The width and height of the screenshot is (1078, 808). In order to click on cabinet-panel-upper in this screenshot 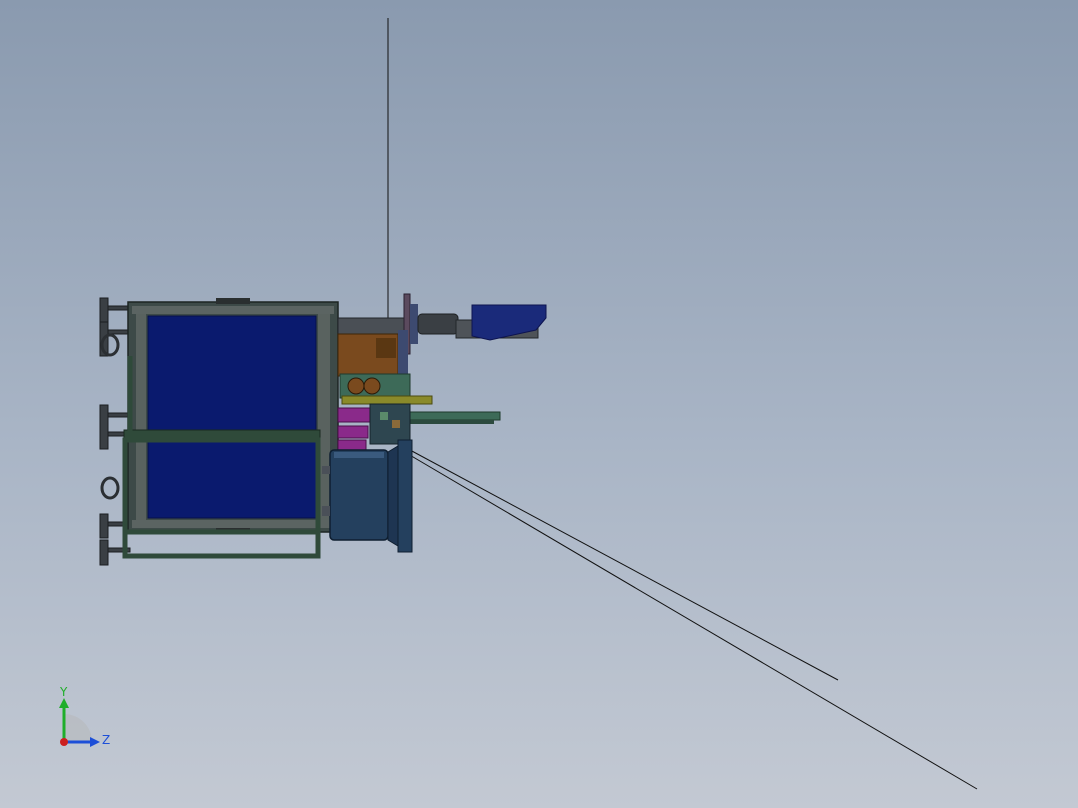, I will do `click(232, 373)`.